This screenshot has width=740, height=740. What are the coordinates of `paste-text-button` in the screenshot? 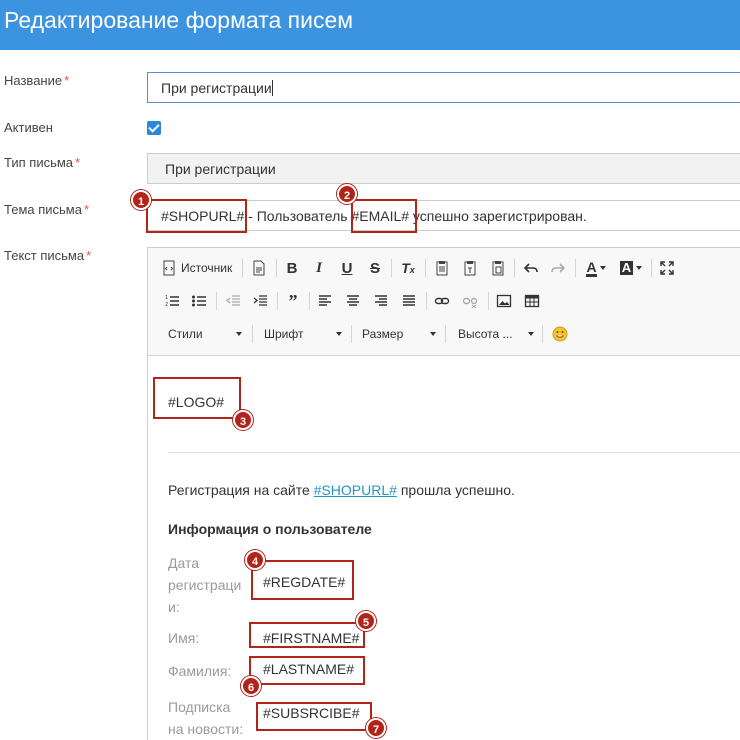 It's located at (470, 268).